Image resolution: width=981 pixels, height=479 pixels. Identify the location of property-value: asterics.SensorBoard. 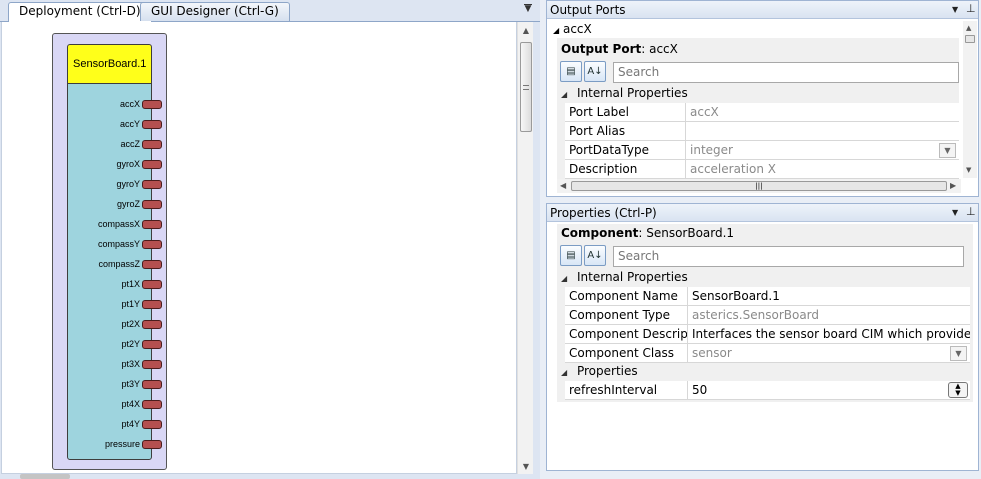
(829, 315).